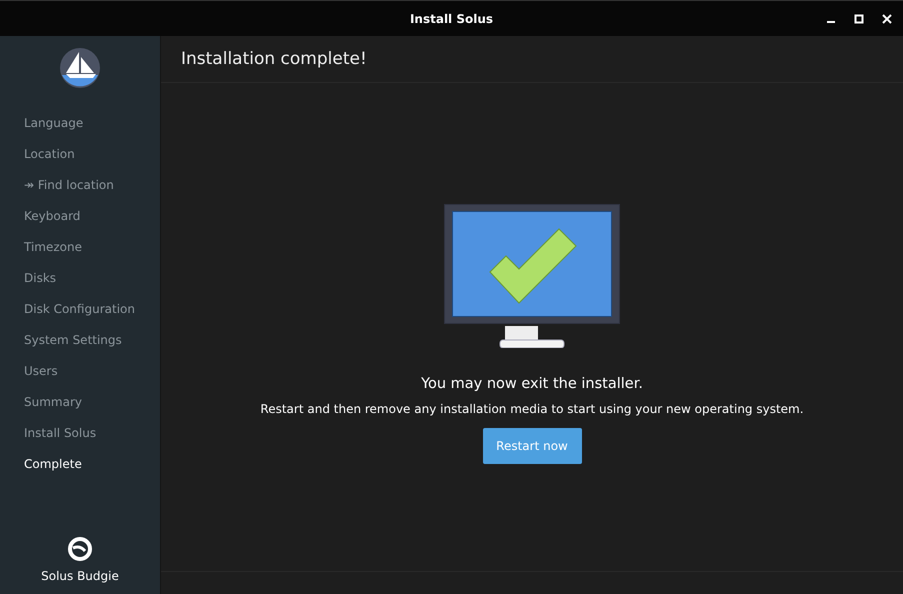 Image resolution: width=903 pixels, height=594 pixels. What do you see at coordinates (80, 402) in the screenshot?
I see `sidebar-item: Summary` at bounding box center [80, 402].